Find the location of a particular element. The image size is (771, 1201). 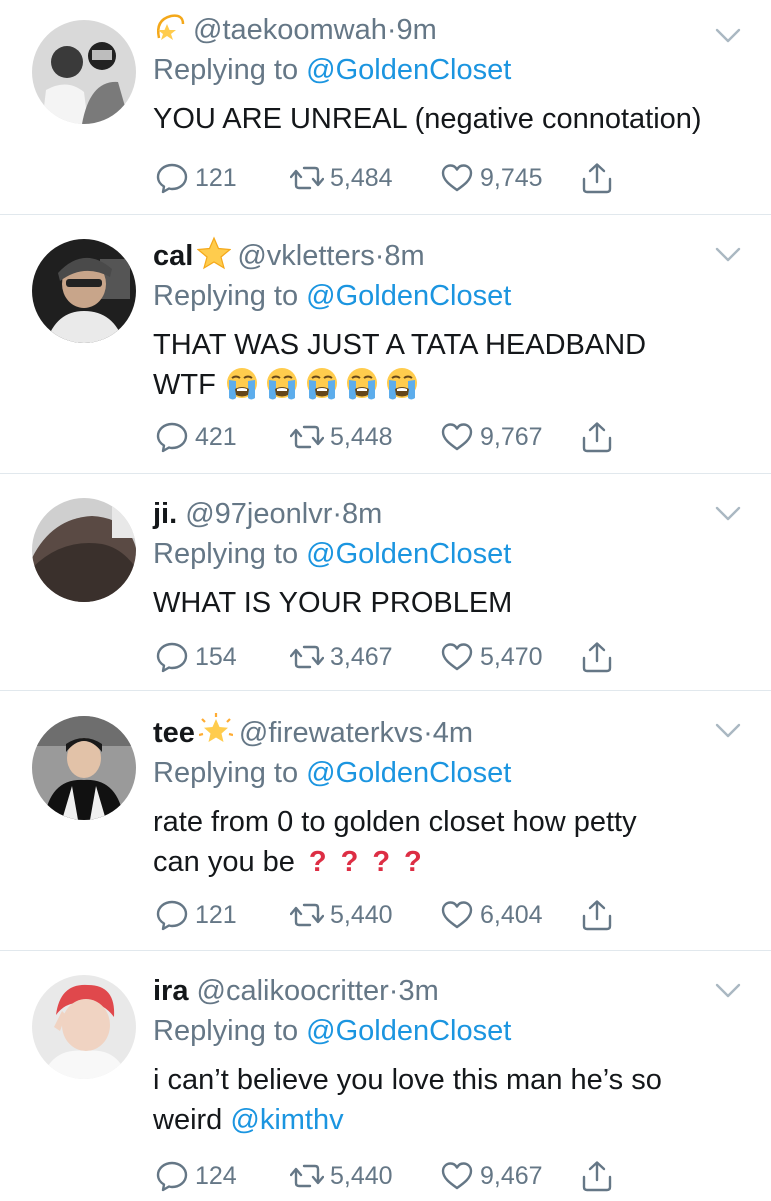

retweet-button: 5,448 is located at coordinates (341, 437).